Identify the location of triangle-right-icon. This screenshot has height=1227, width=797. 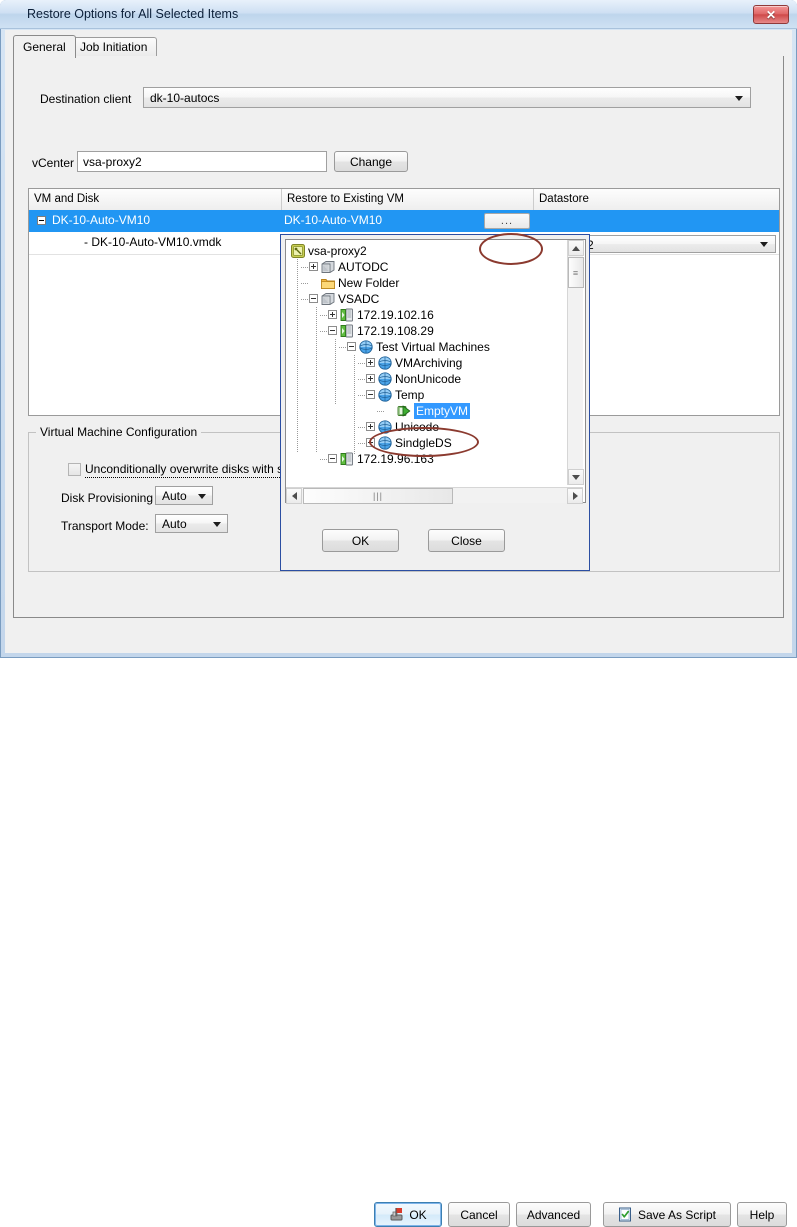
(575, 496).